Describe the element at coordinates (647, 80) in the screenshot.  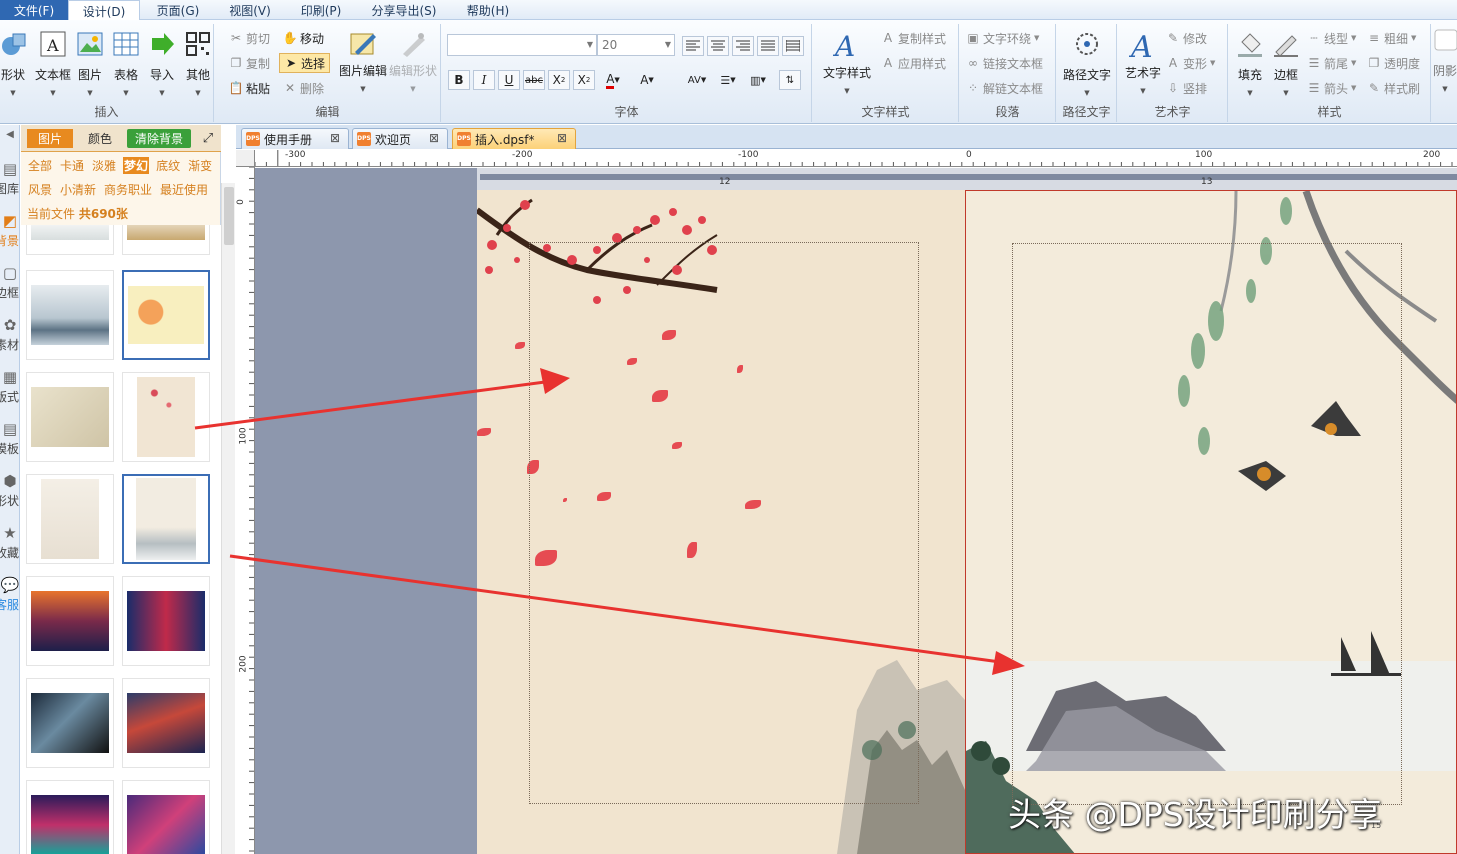
I see `highlight-color-button: A ▼` at that location.